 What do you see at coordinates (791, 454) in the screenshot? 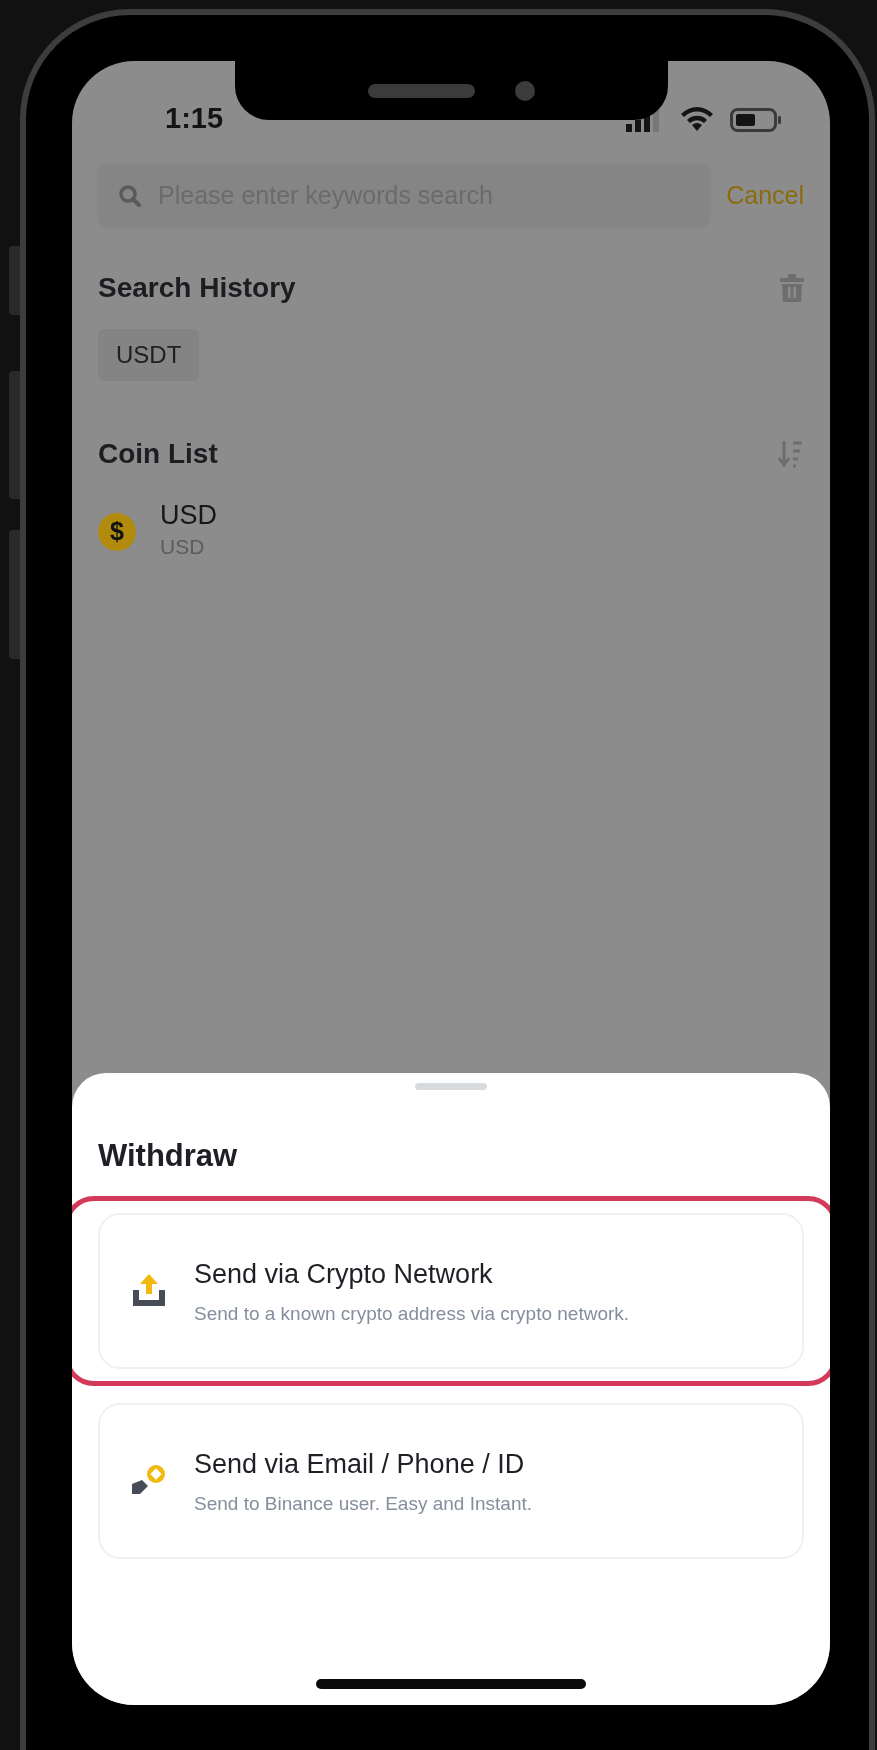
I see `sort-icon` at bounding box center [791, 454].